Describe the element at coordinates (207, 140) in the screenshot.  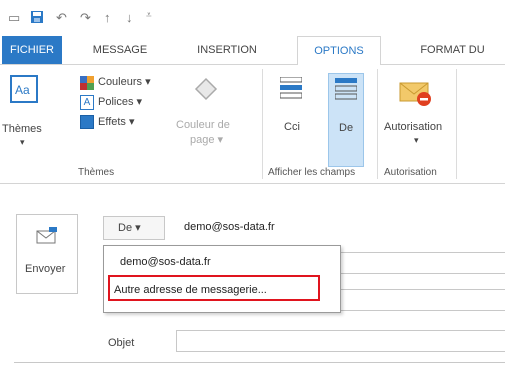
I see `page-color-label-line2: page ▾` at that location.